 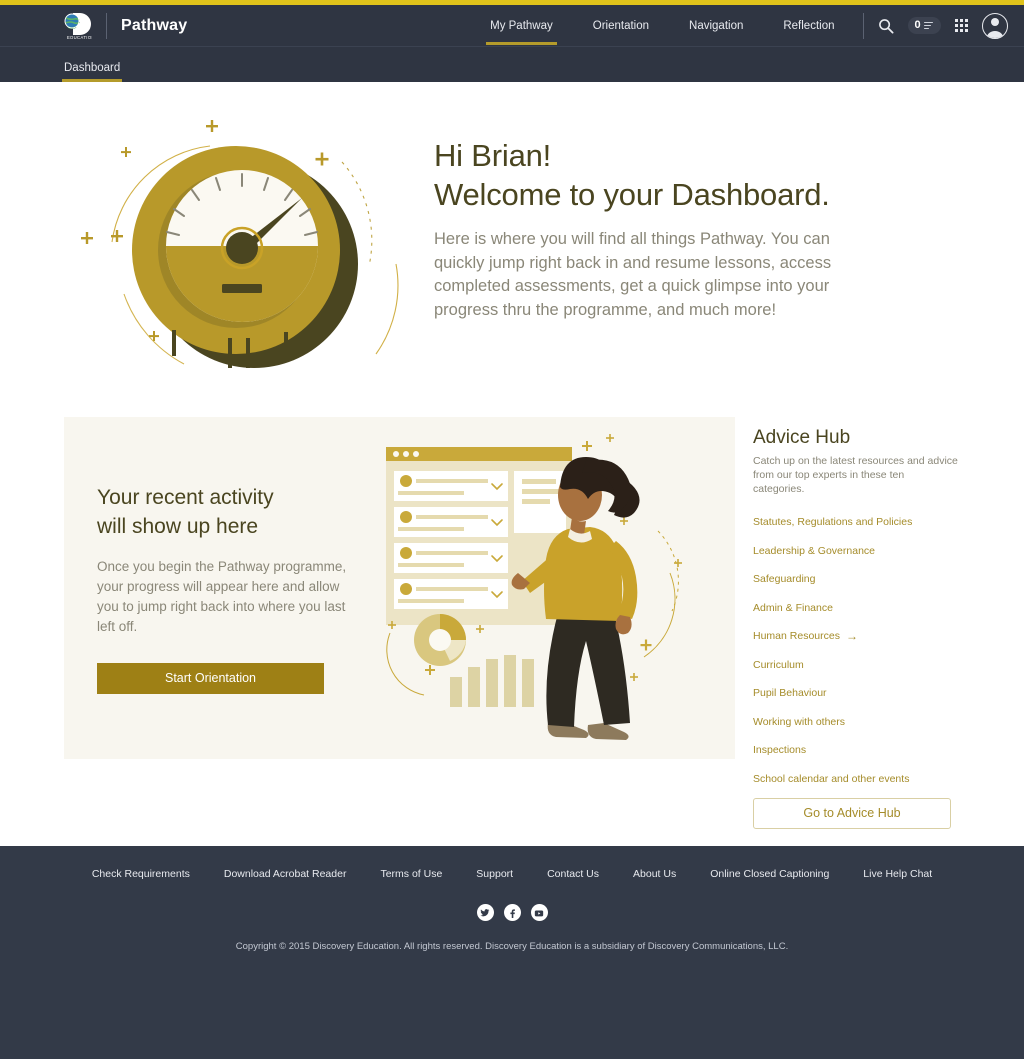 What do you see at coordinates (621, 26) in the screenshot?
I see `nav-item-orientation: Orientation` at bounding box center [621, 26].